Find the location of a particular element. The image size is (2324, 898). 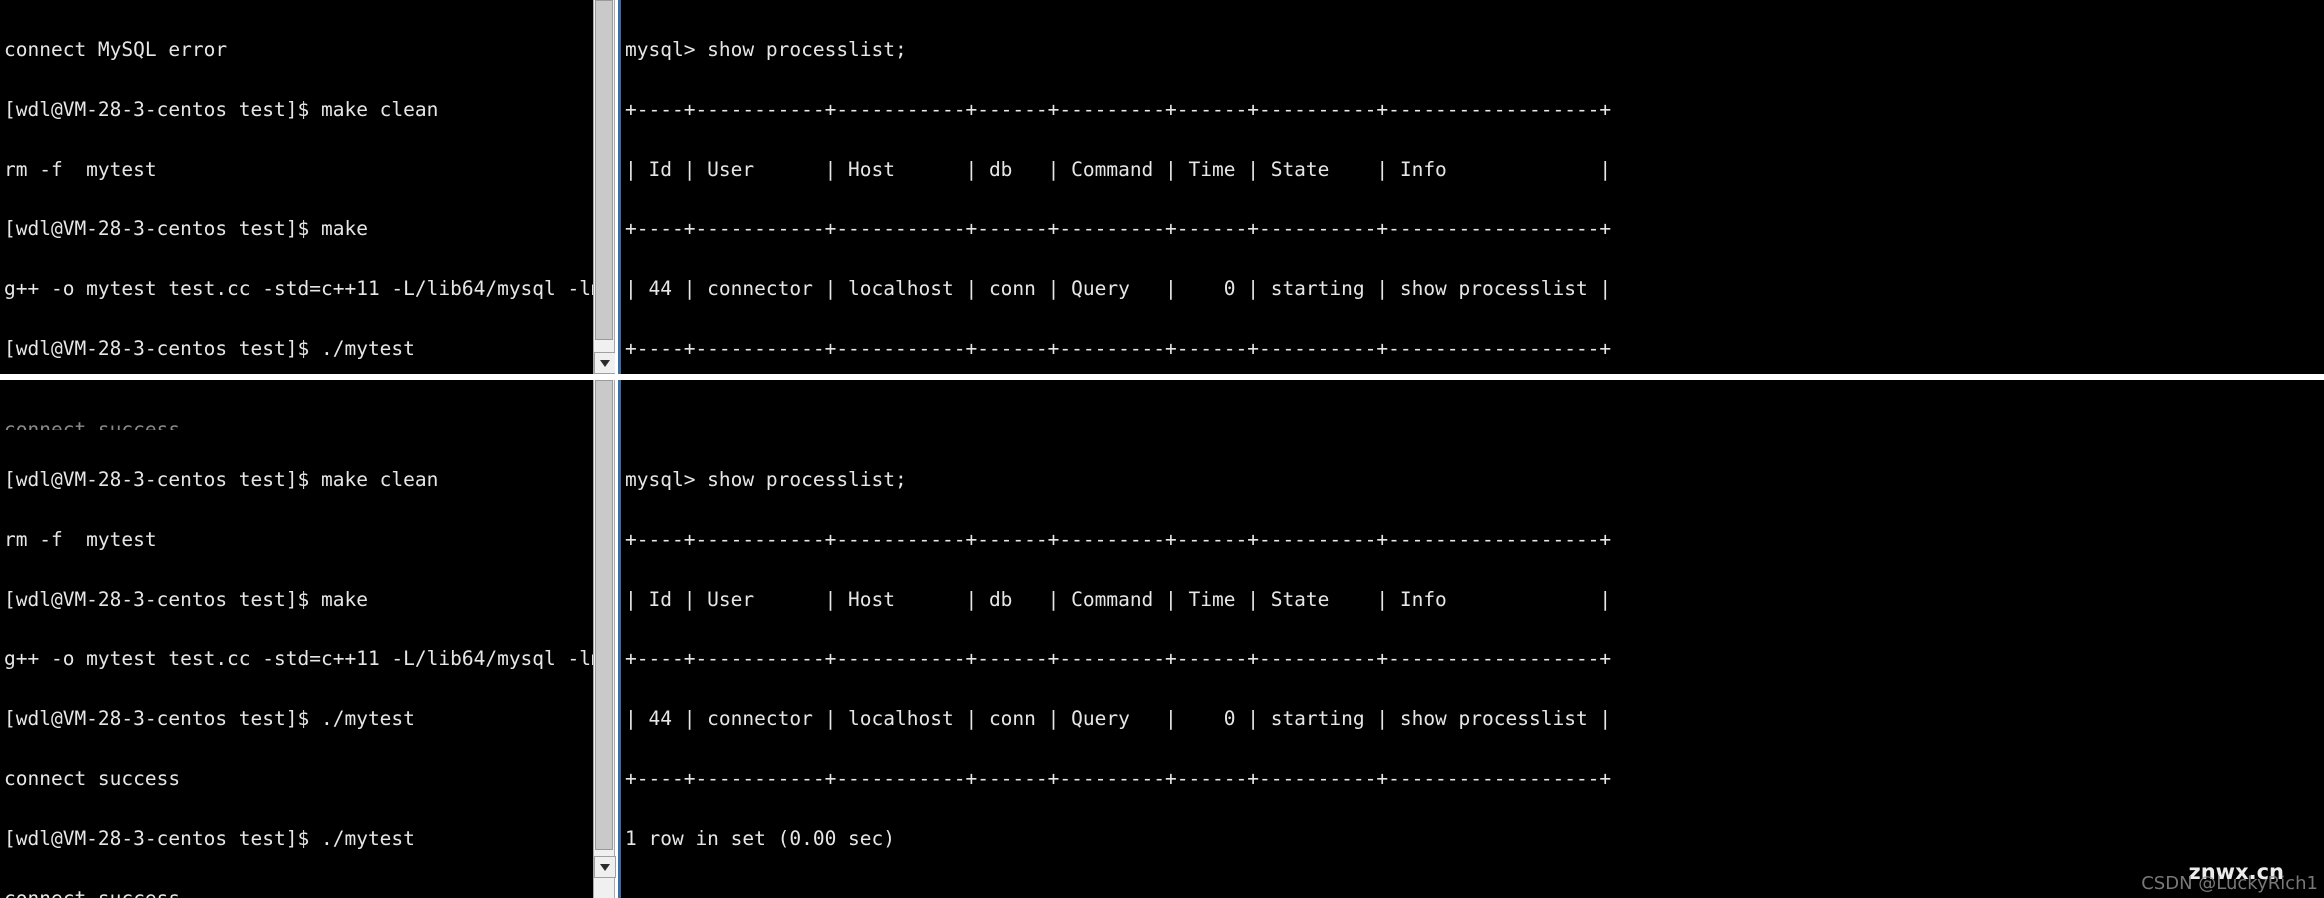

pane-divider-vertical-top is located at coordinates (616, 187).